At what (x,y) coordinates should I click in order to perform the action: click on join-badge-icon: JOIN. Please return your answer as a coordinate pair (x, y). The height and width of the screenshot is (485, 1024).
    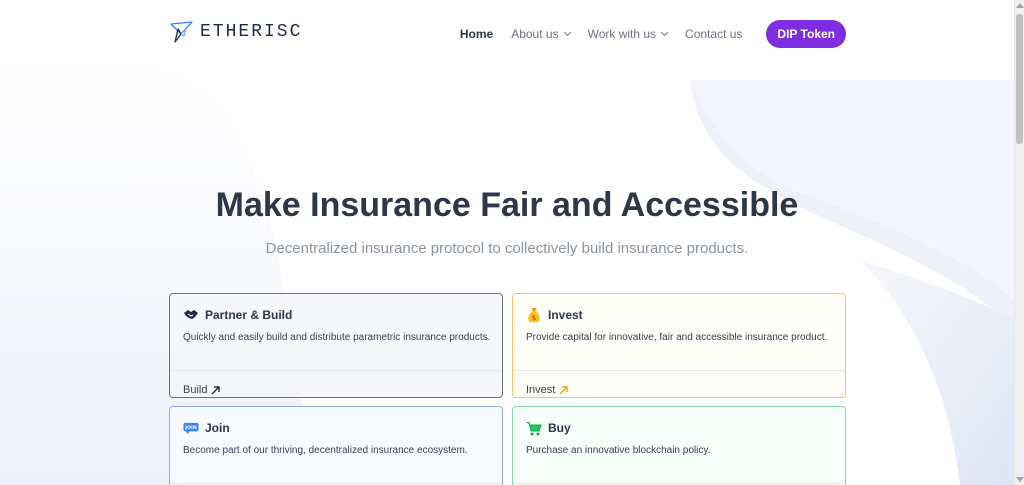
    Looking at the image, I should click on (191, 428).